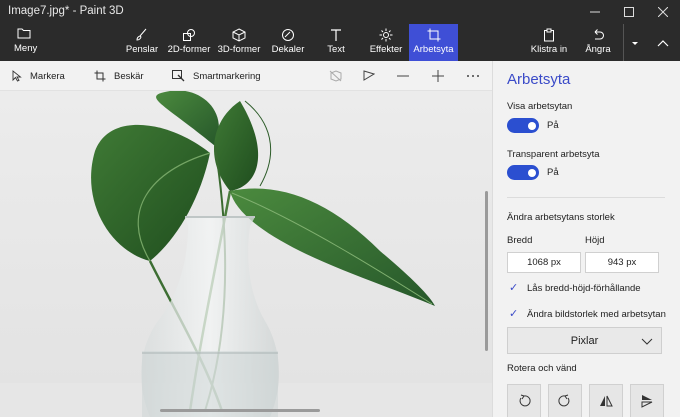  Describe the element at coordinates (553, 154) in the screenshot. I see `transparent-canvas-label: Transparent arbetsyta` at that location.